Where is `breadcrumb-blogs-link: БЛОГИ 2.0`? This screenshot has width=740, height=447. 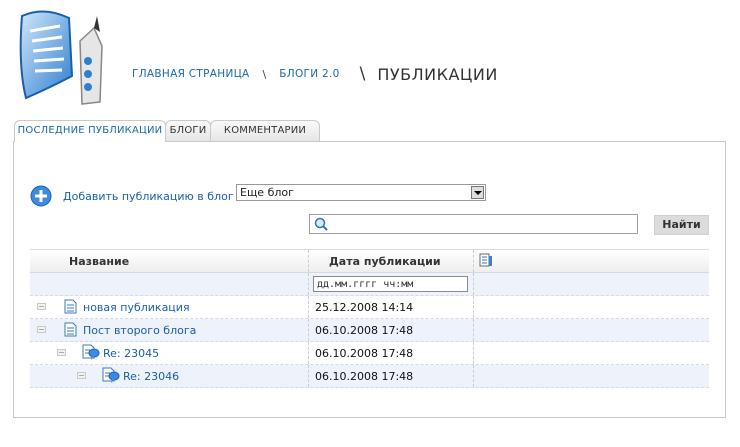 breadcrumb-blogs-link: БЛОГИ 2.0 is located at coordinates (309, 74).